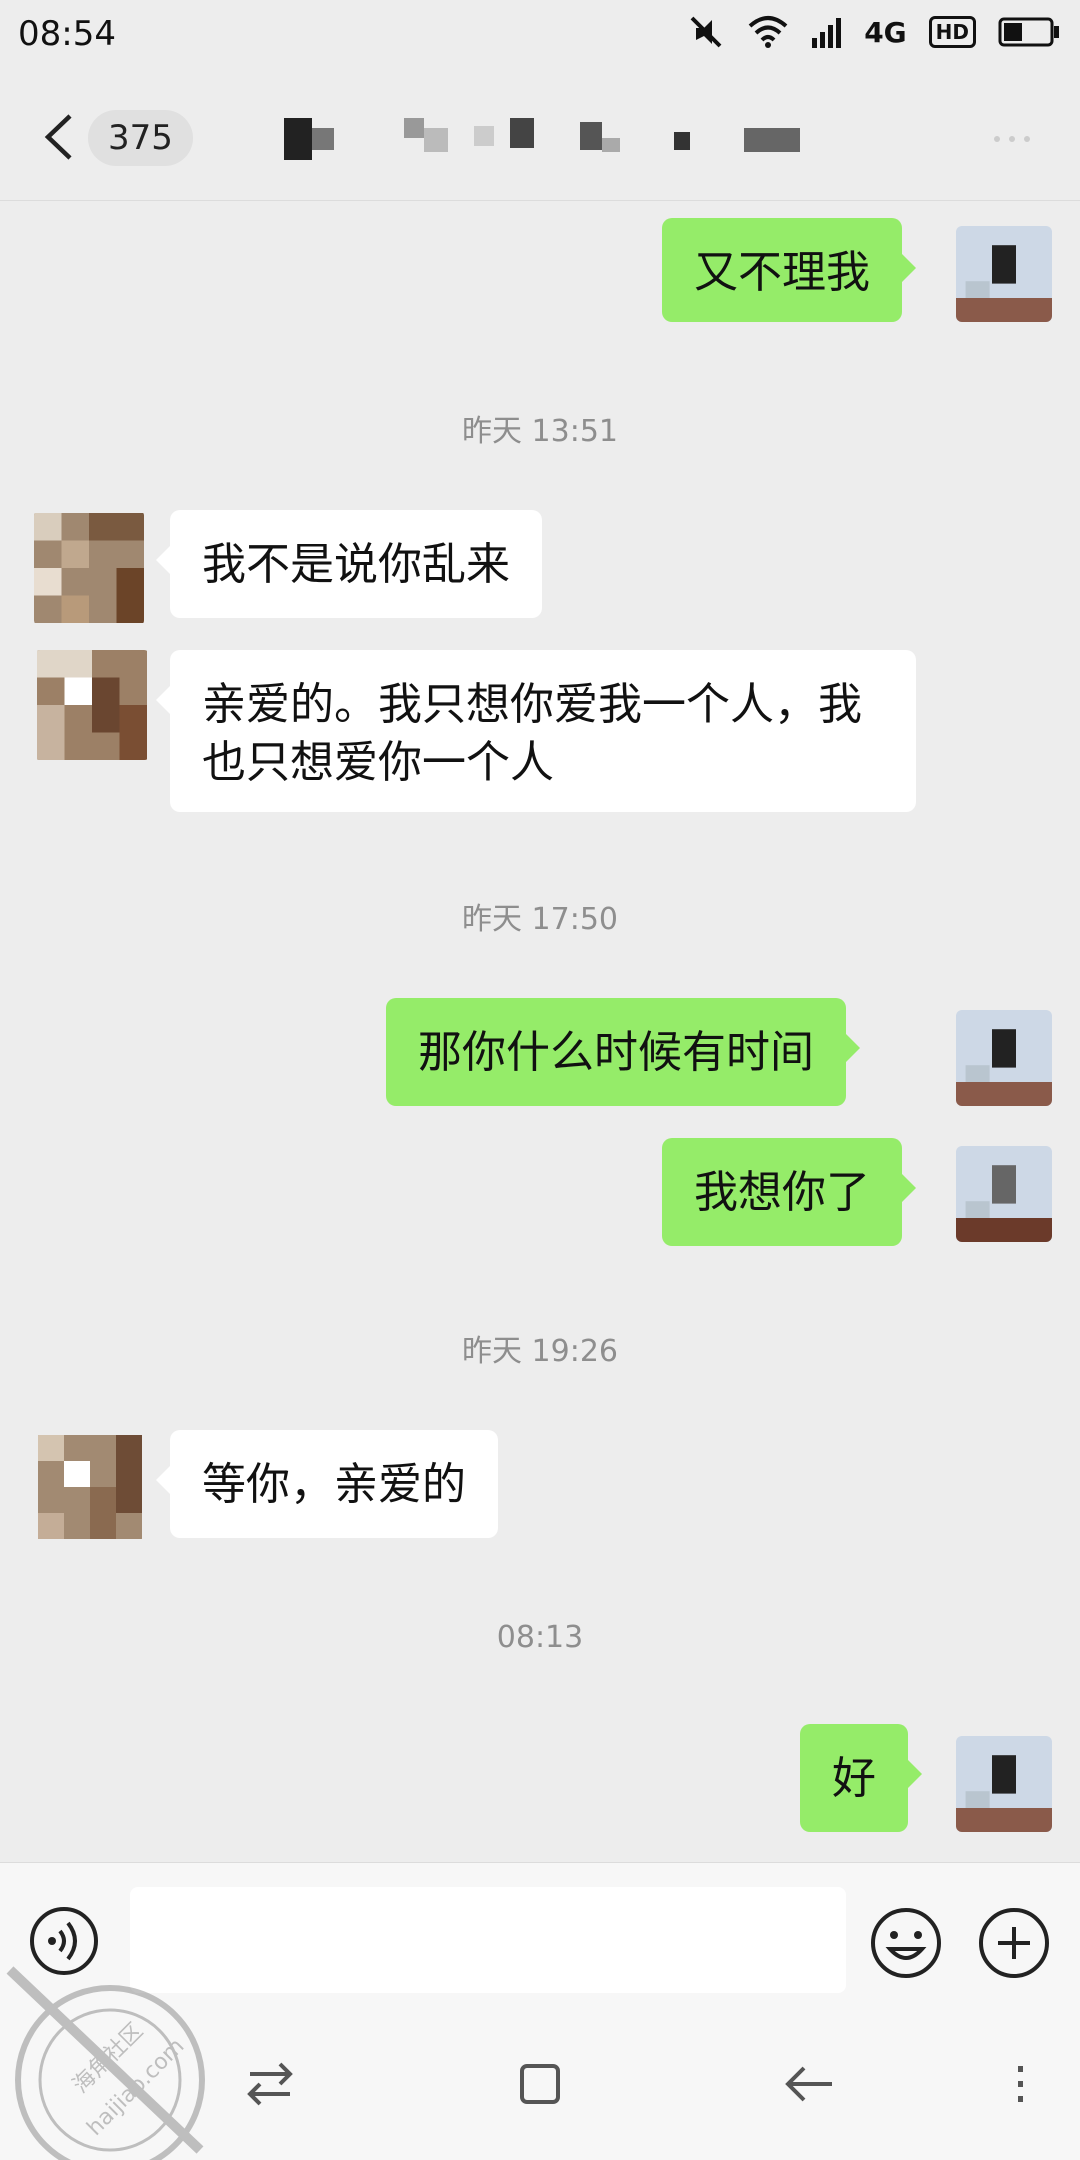 The width and height of the screenshot is (1080, 2160). What do you see at coordinates (861, 1778) in the screenshot?
I see `message-bubble-outgoing: 好` at bounding box center [861, 1778].